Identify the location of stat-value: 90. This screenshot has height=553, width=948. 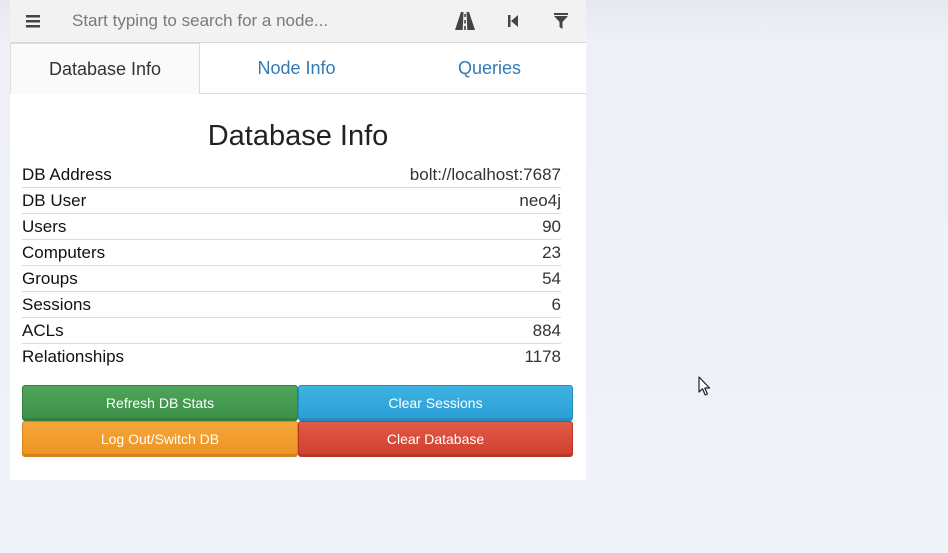
(400, 226).